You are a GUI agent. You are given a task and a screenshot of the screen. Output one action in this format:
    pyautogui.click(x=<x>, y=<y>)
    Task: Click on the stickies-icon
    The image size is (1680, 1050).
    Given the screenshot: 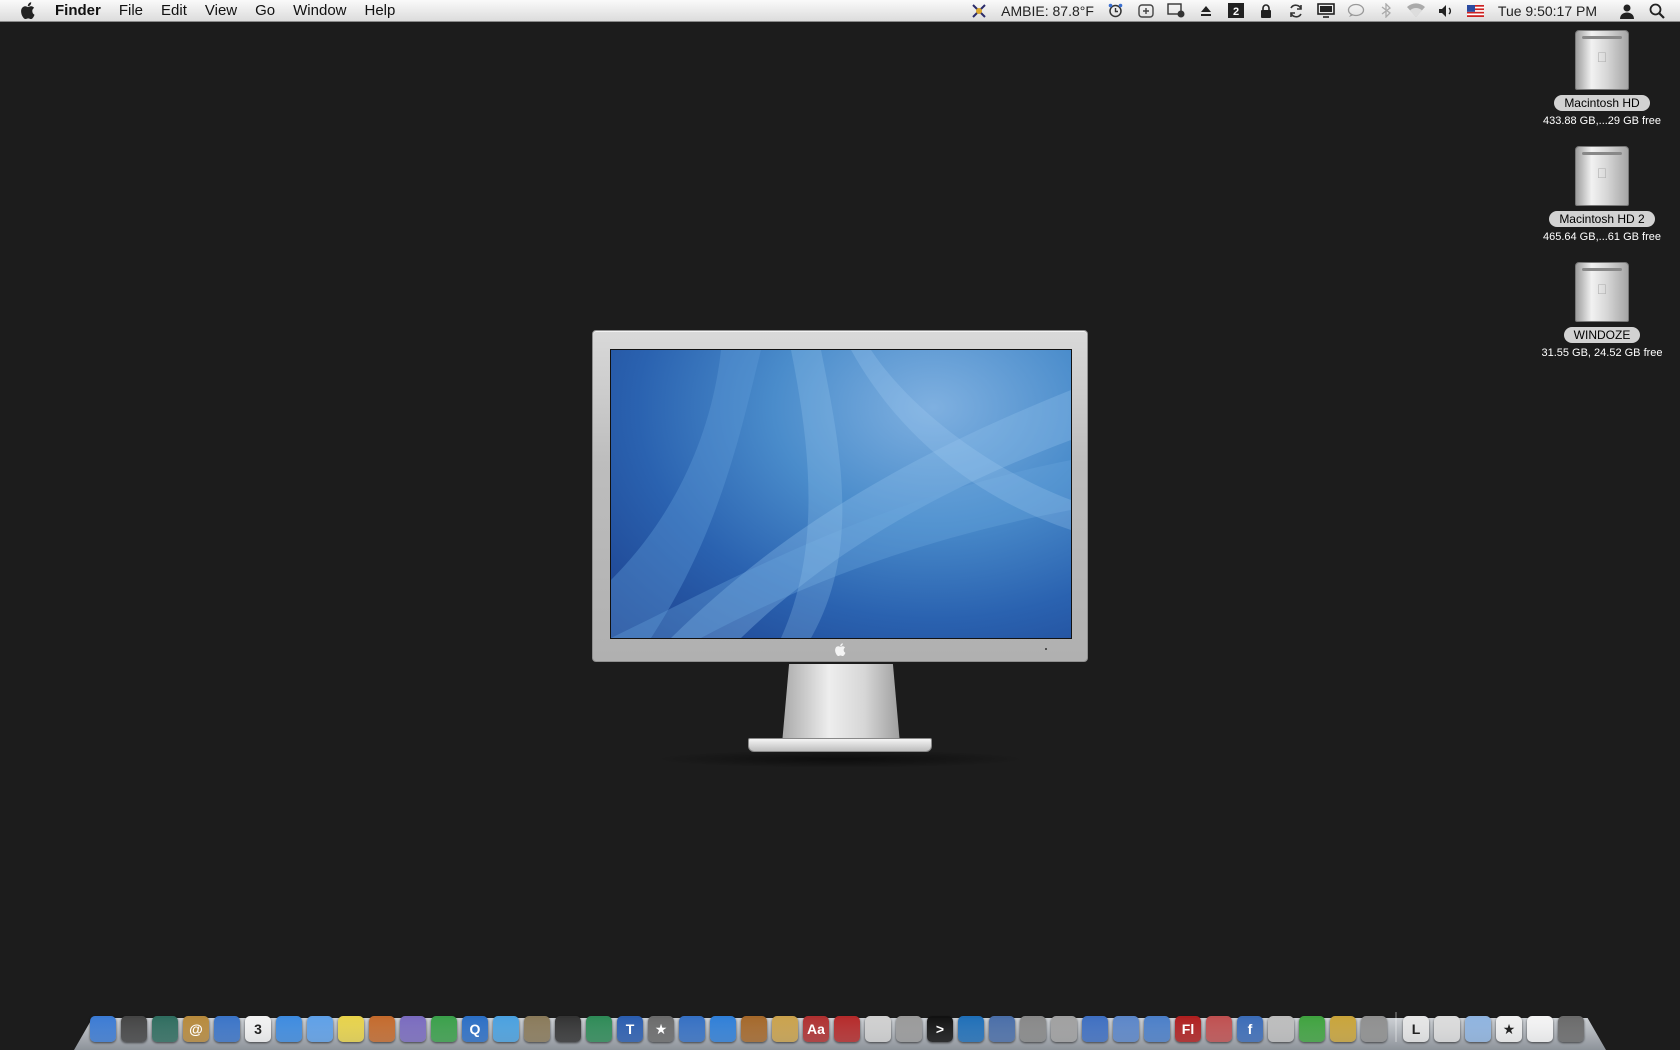 What is the action you would take?
    pyautogui.click(x=351, y=1029)
    